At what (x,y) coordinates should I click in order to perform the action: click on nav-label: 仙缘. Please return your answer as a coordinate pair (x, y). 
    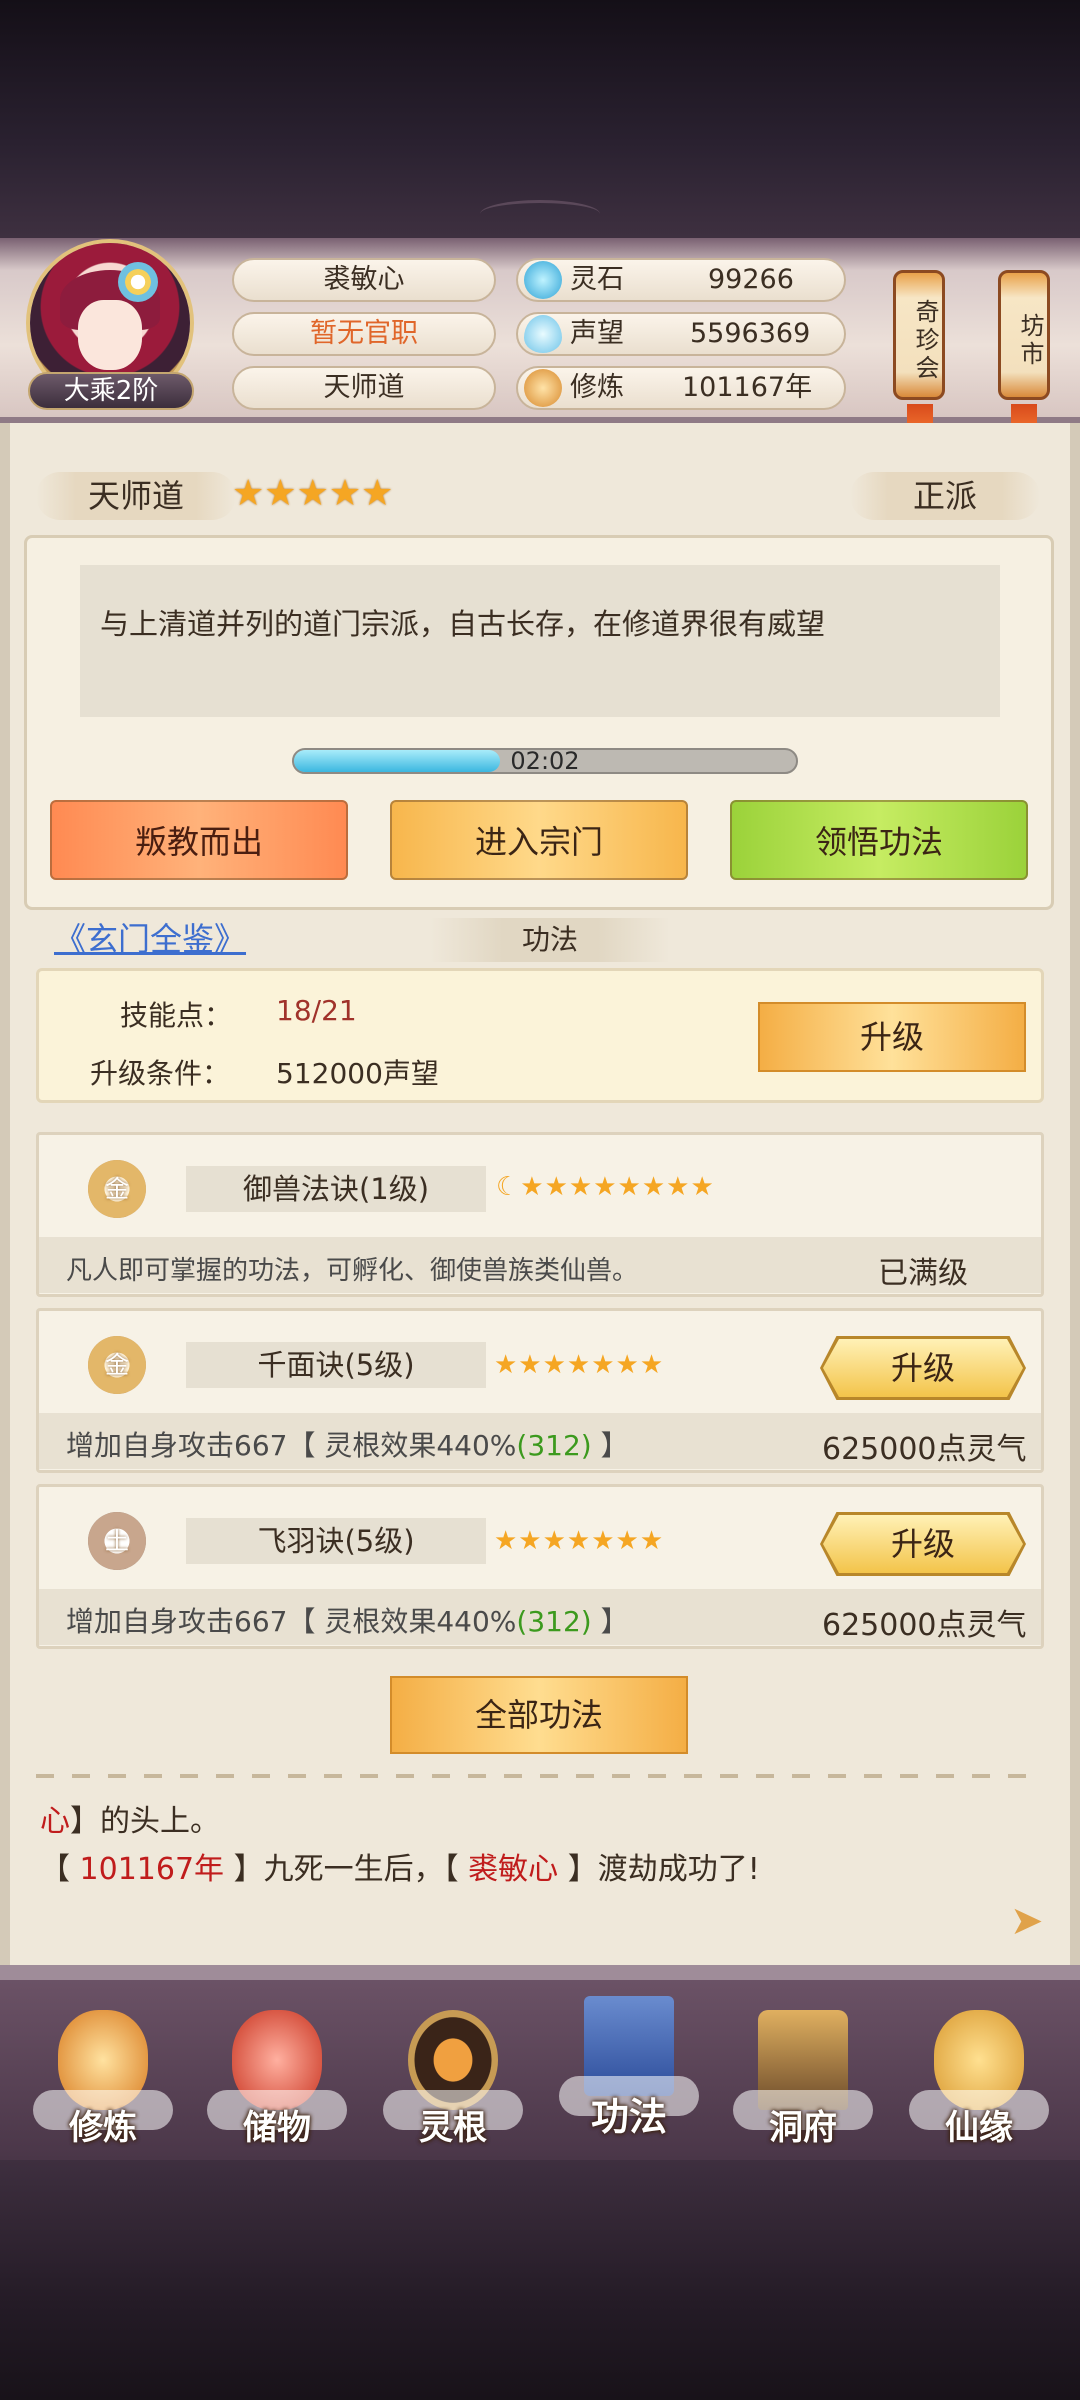
    Looking at the image, I should click on (979, 2128).